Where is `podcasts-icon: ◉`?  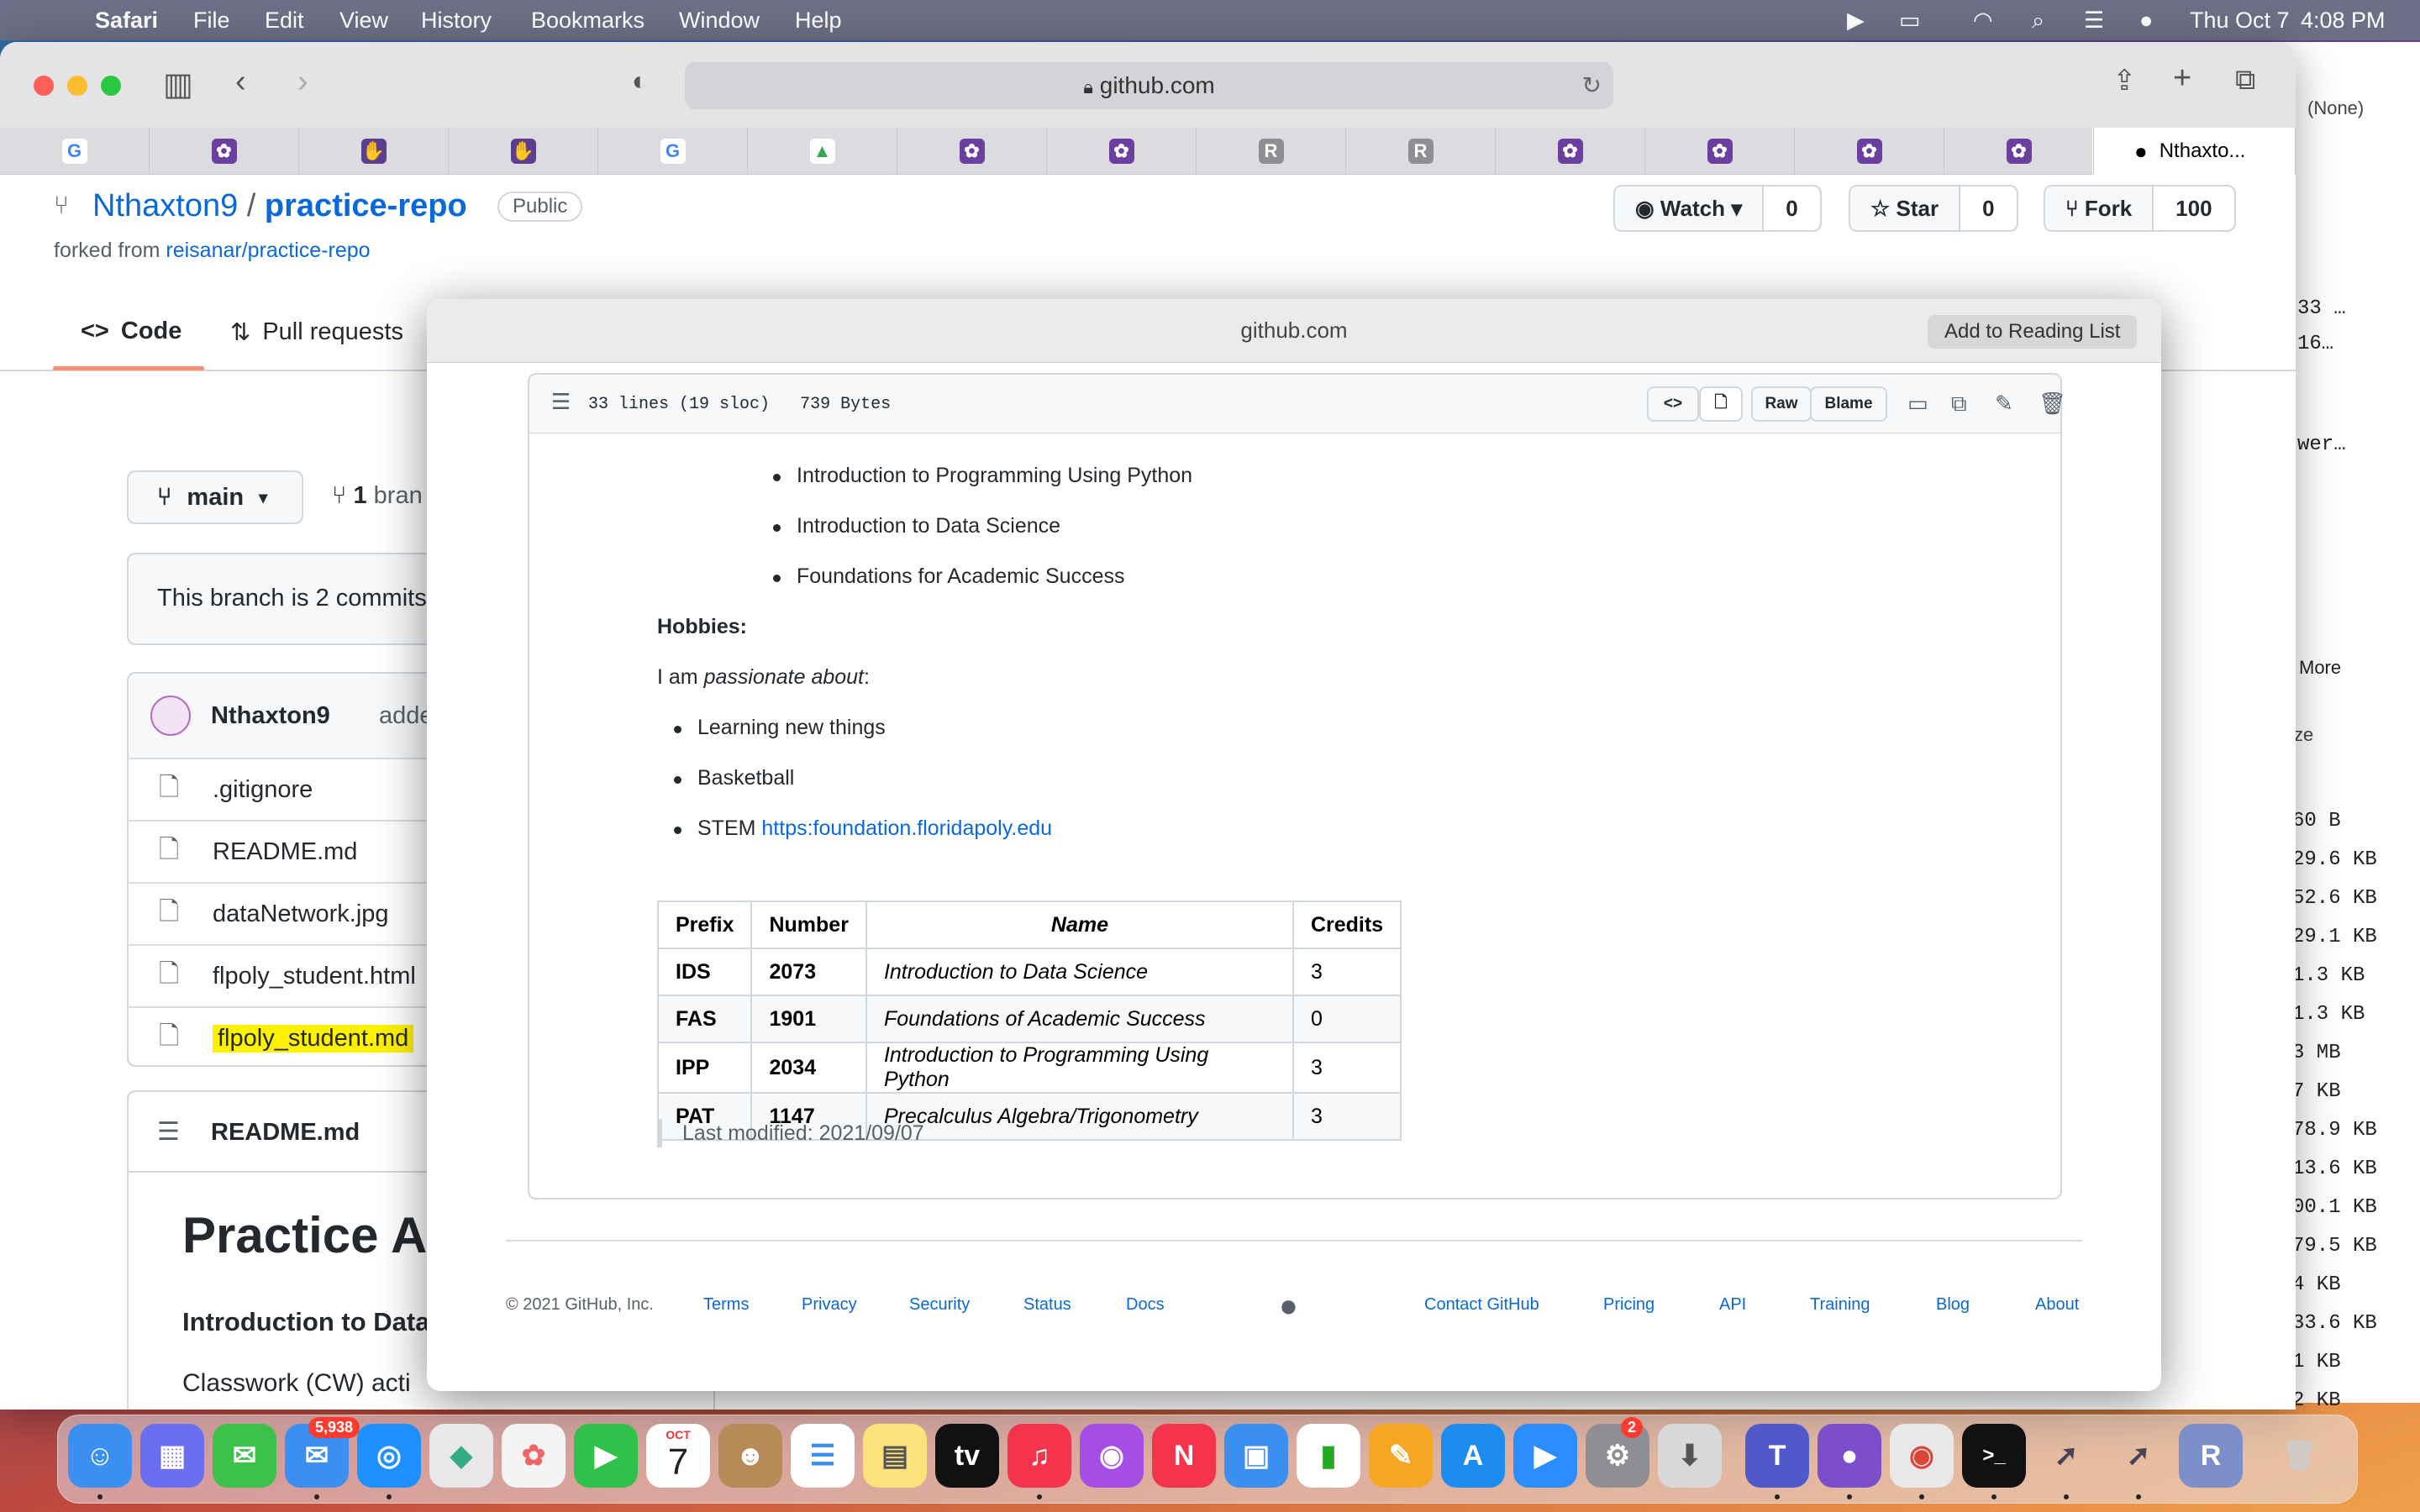
podcasts-icon: ◉ is located at coordinates (1112, 1456).